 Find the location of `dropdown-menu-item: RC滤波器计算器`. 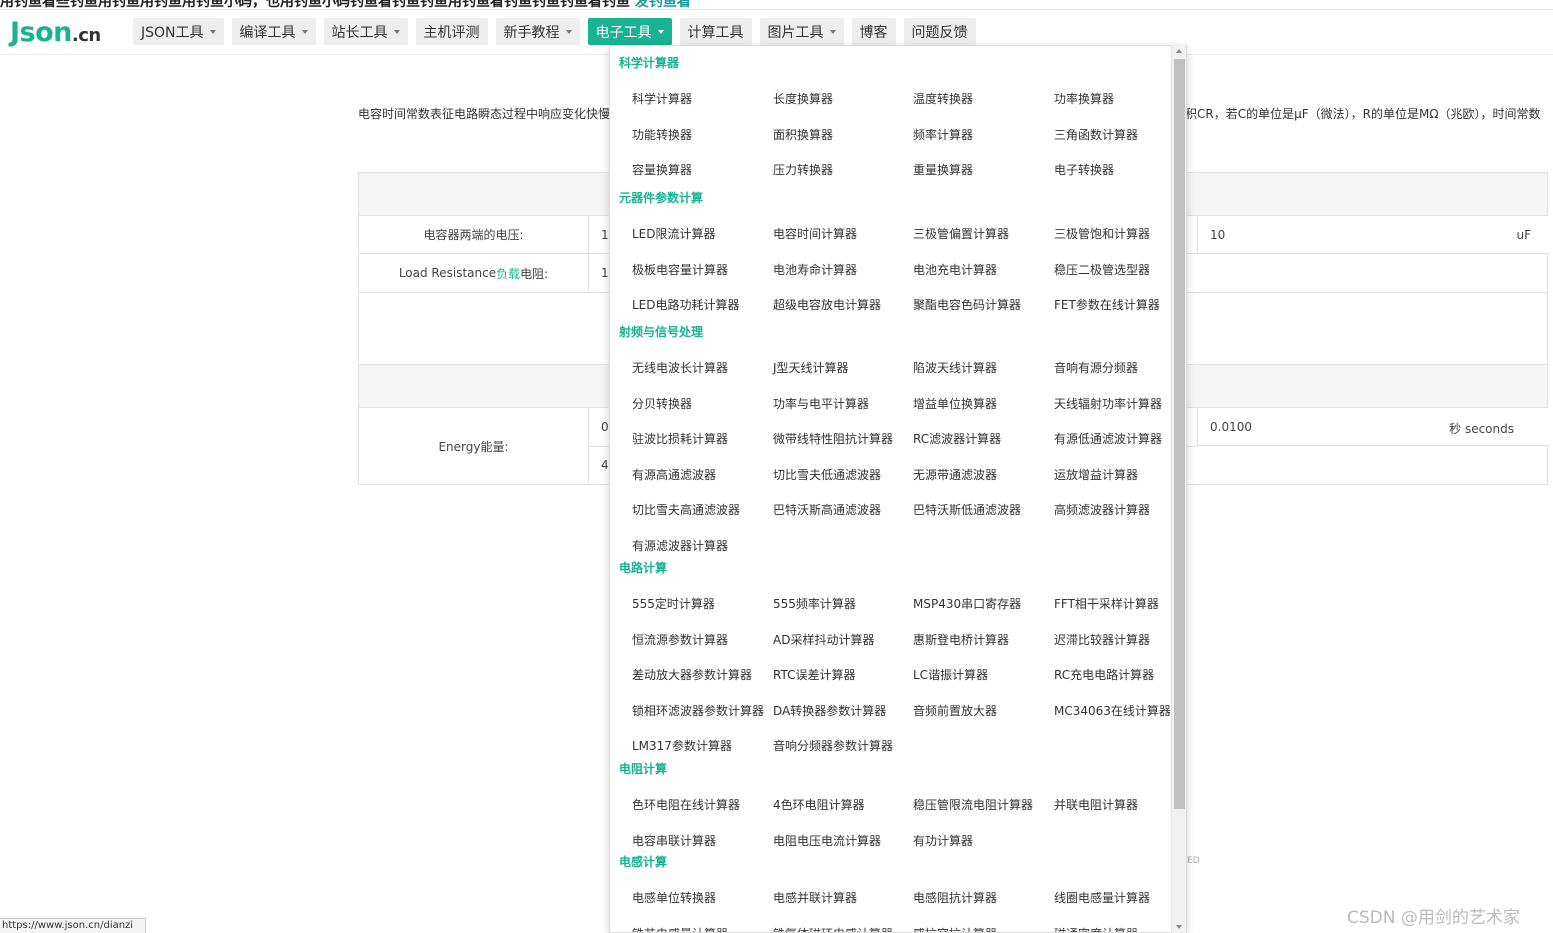

dropdown-menu-item: RC滤波器计算器 is located at coordinates (957, 438).